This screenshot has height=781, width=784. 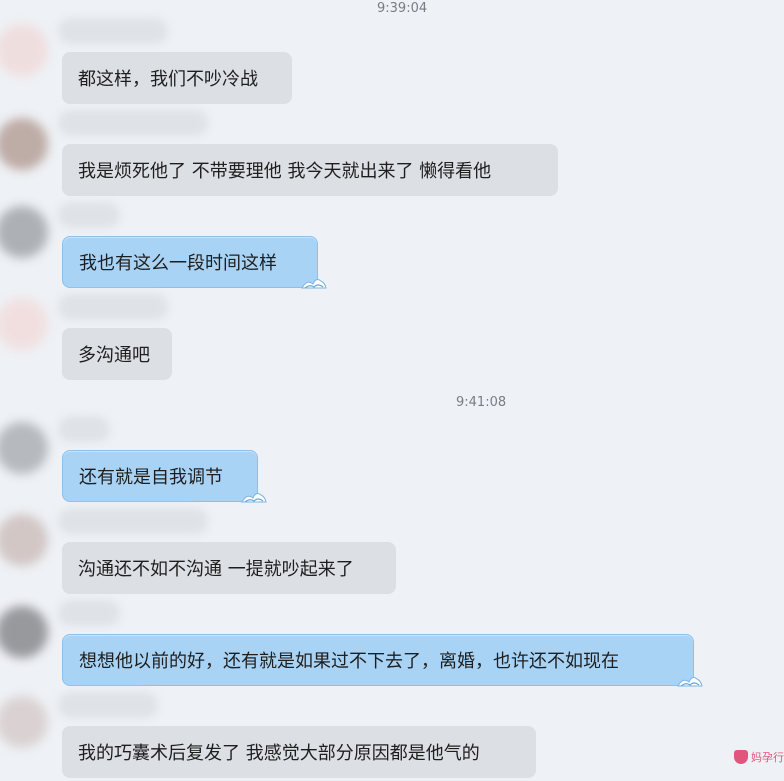 I want to click on message-text: 沟通还不如不沟通 一提就吵起来了, so click(x=216, y=569).